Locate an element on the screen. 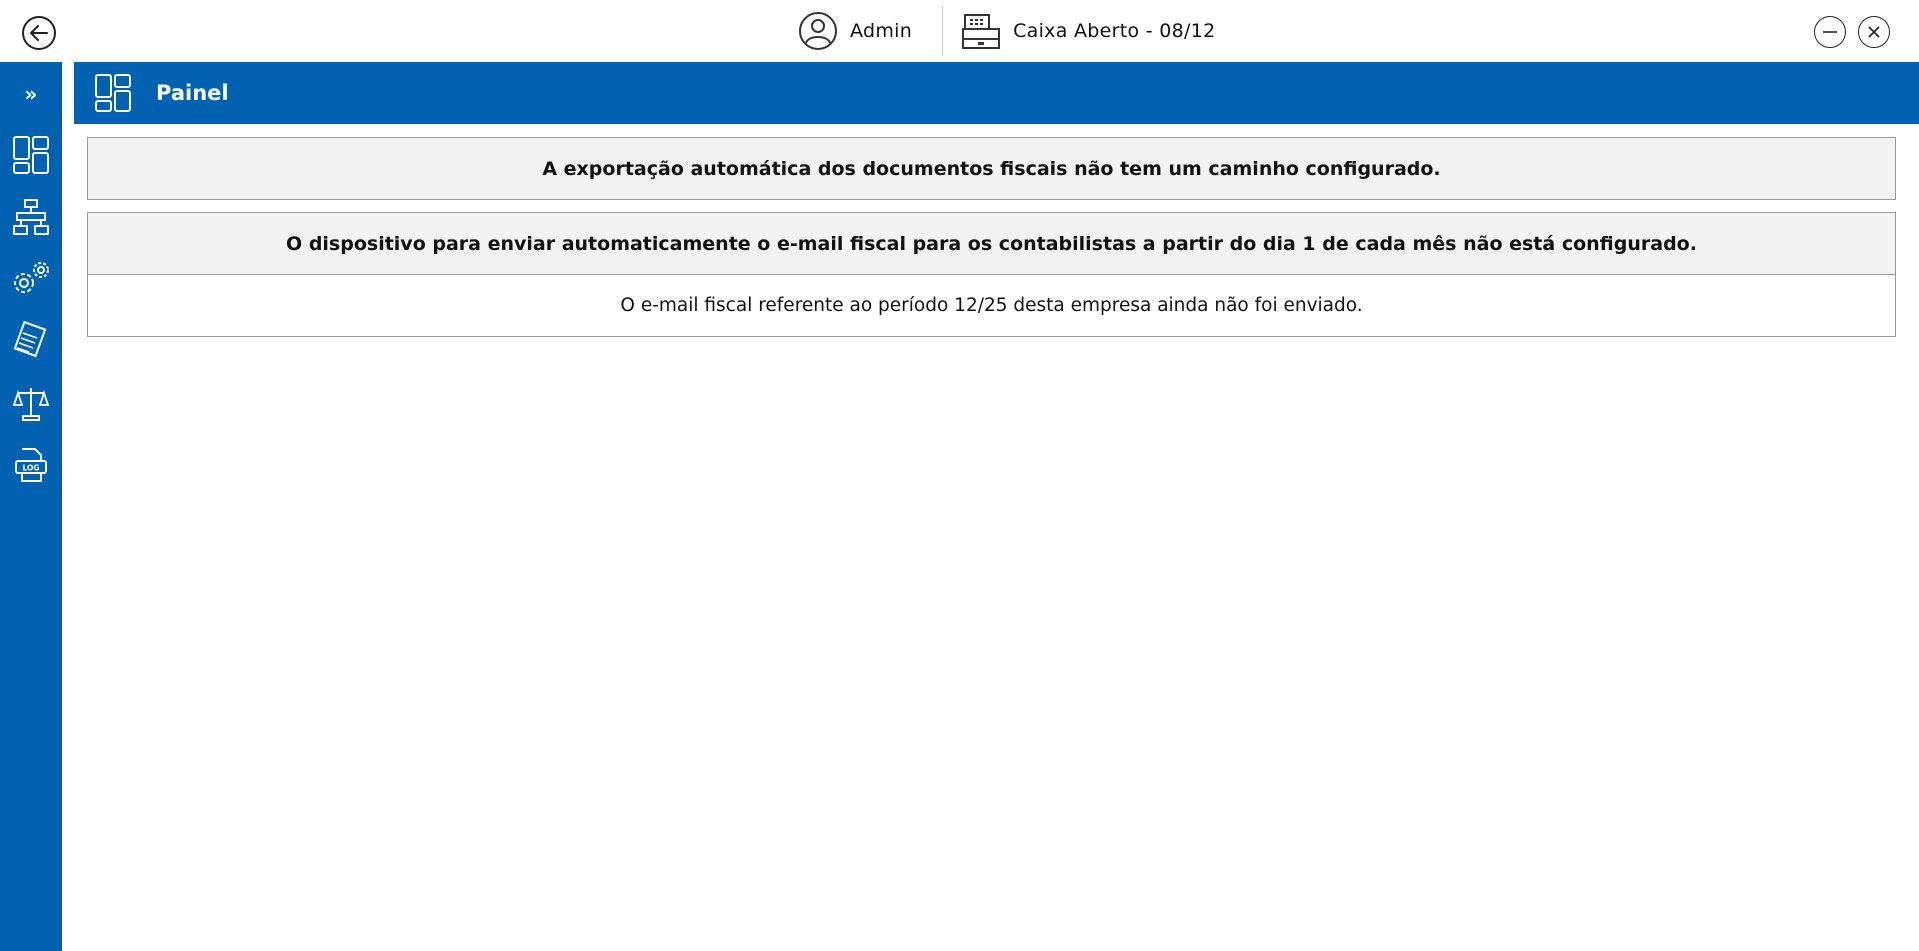 The image size is (1919, 951). arrow-left-icon is located at coordinates (39, 33).